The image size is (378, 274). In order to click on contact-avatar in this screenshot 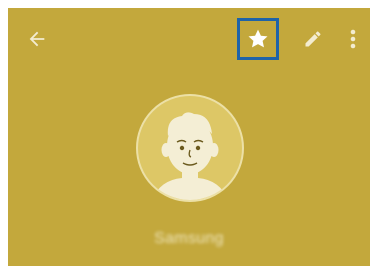, I will do `click(190, 148)`.